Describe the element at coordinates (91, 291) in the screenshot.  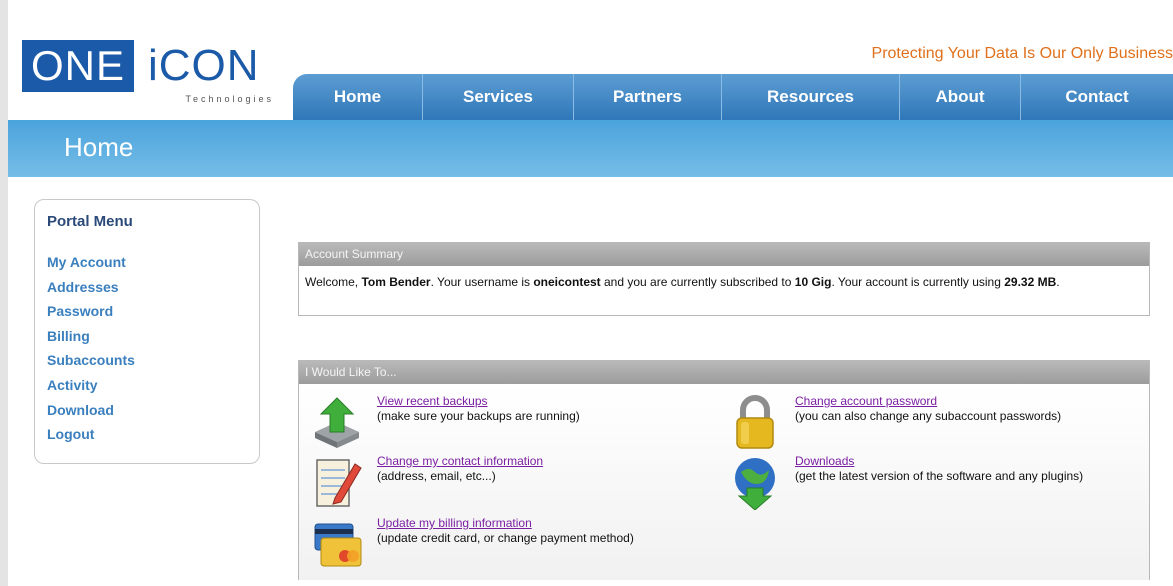
I see `menu-item-addresses: Addresses` at that location.